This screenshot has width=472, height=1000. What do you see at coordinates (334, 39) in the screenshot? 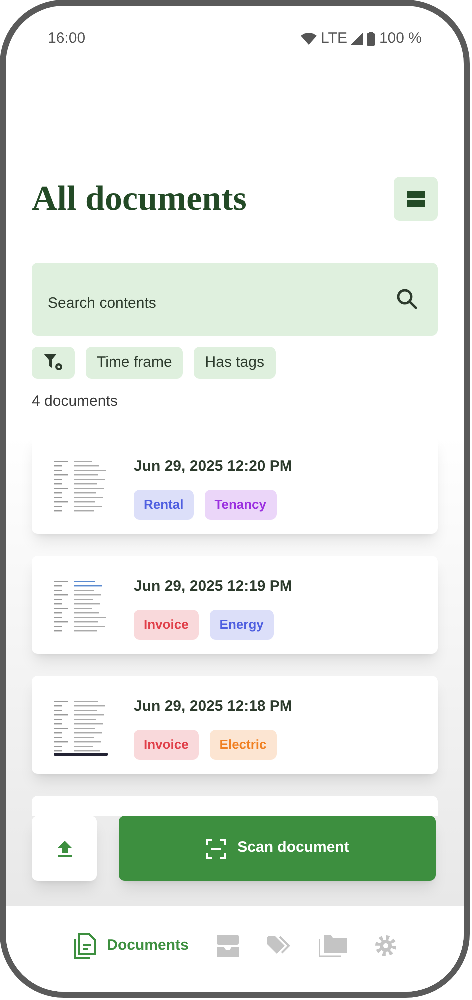
I see `network-label: LTE` at bounding box center [334, 39].